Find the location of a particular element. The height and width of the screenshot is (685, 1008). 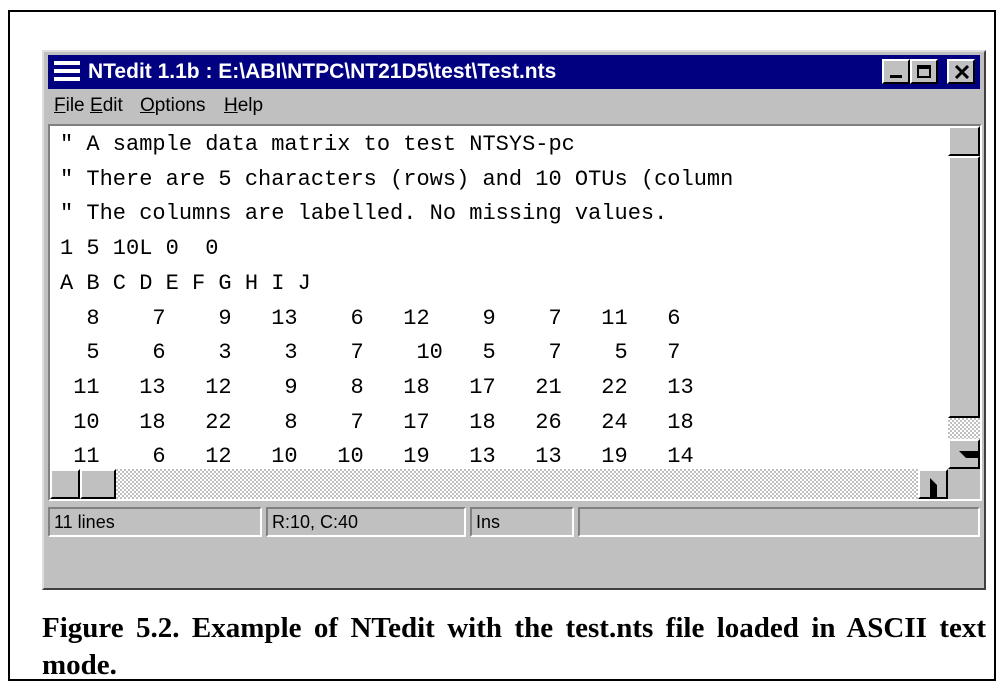

menu-options-rest: ptions is located at coordinates (180, 105).